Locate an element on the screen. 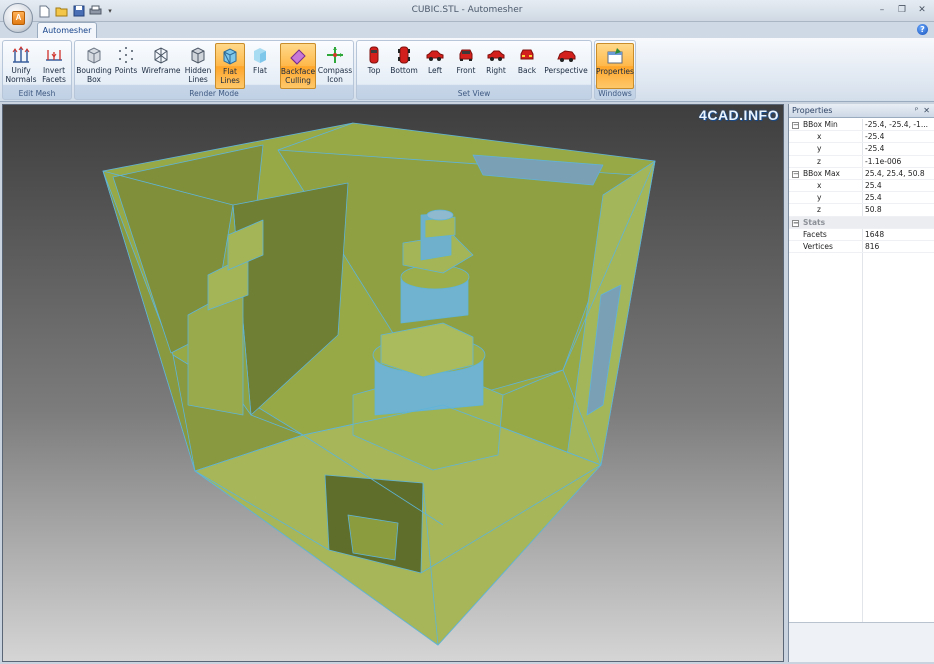  property-key: Facets is located at coordinates (815, 234).